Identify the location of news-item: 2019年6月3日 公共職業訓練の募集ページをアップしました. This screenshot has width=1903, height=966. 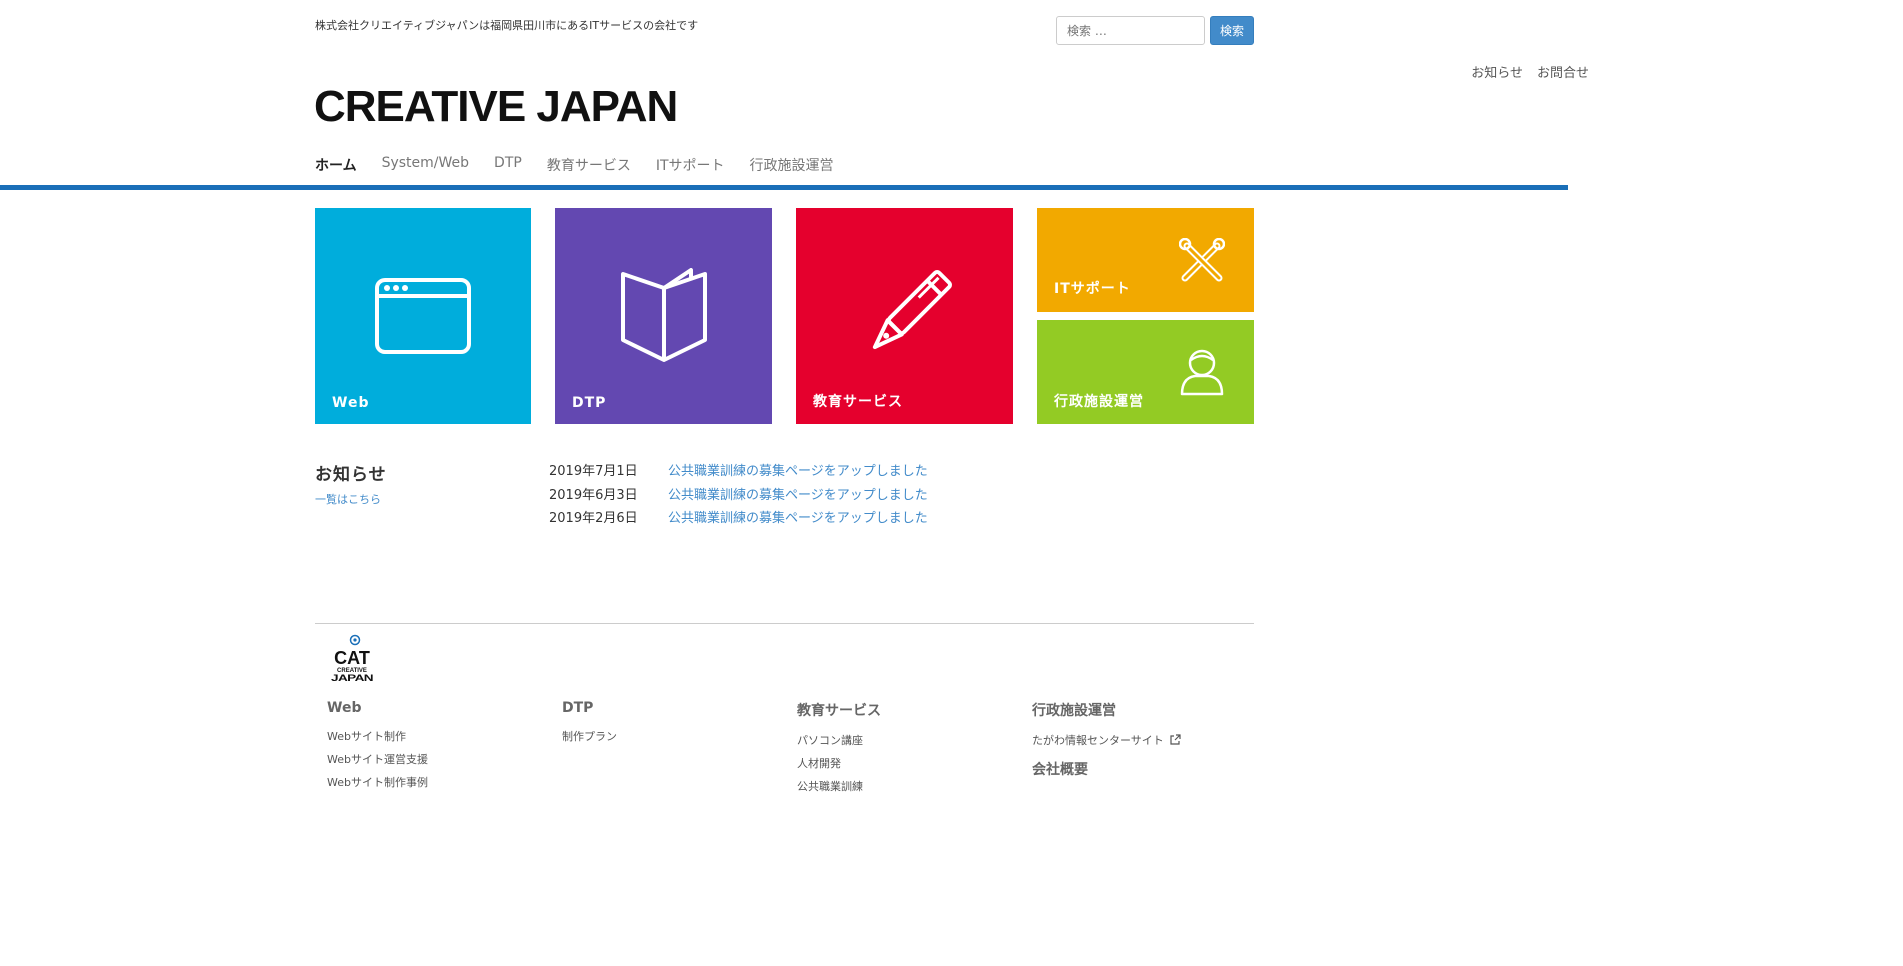
(738, 496).